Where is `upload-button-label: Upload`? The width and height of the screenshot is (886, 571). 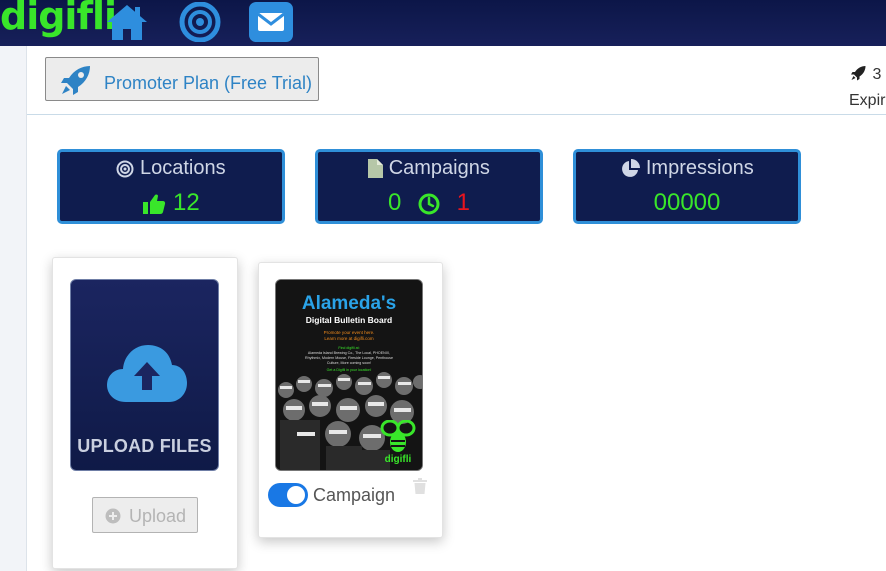
upload-button-label: Upload is located at coordinates (158, 516).